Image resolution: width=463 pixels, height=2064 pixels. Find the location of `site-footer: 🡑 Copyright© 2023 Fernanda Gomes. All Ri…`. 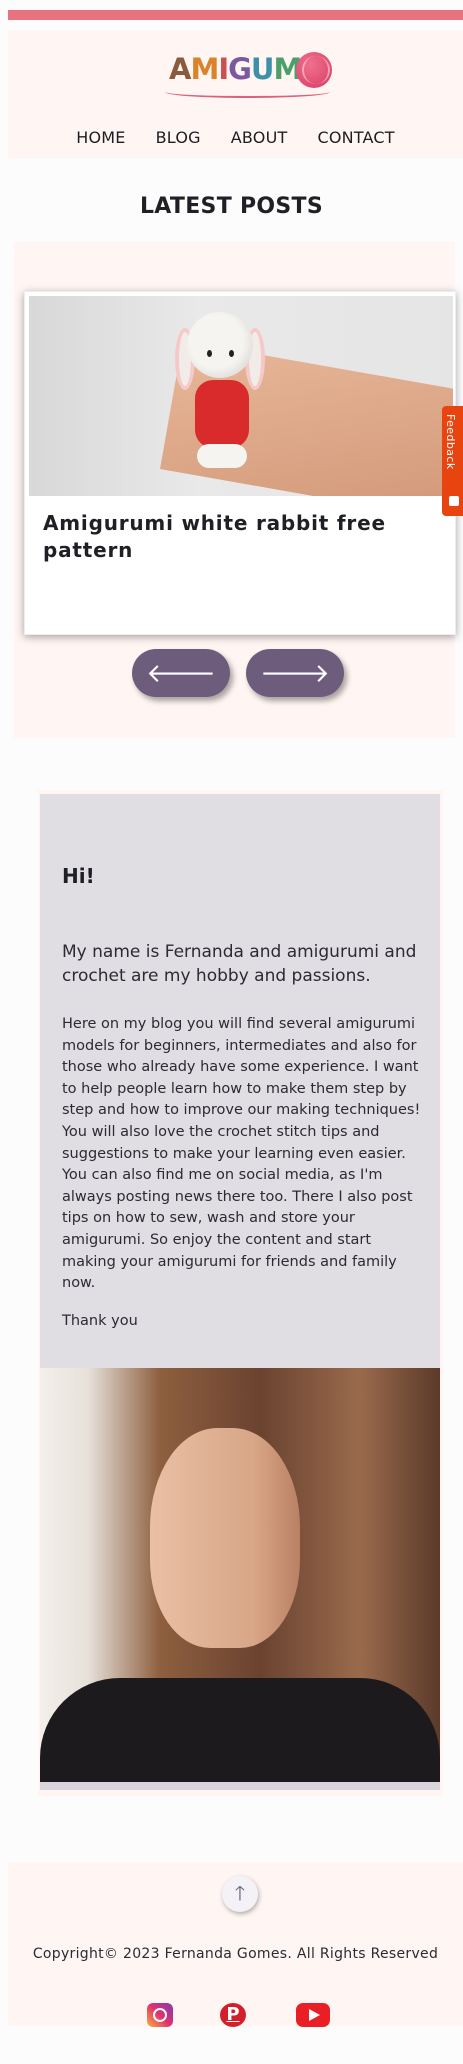

site-footer: 🡑 Copyright© 2023 Fernanda Gomes. All Ri… is located at coordinates (235, 1944).